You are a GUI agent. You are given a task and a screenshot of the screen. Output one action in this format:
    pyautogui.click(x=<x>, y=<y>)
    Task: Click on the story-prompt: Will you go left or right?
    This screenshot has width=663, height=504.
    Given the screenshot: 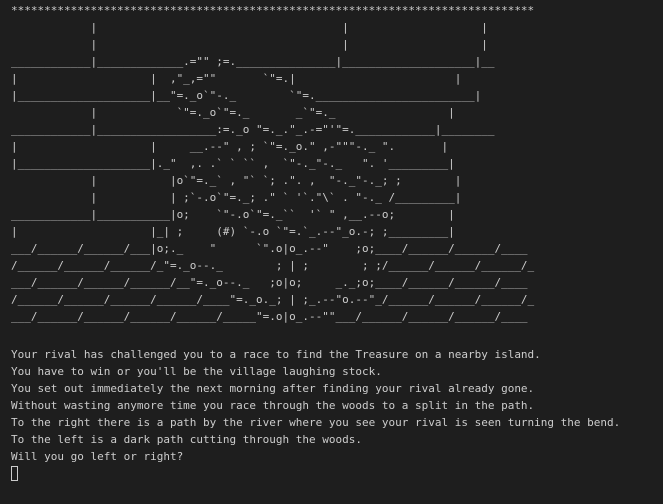 What is the action you would take?
    pyautogui.click(x=97, y=456)
    